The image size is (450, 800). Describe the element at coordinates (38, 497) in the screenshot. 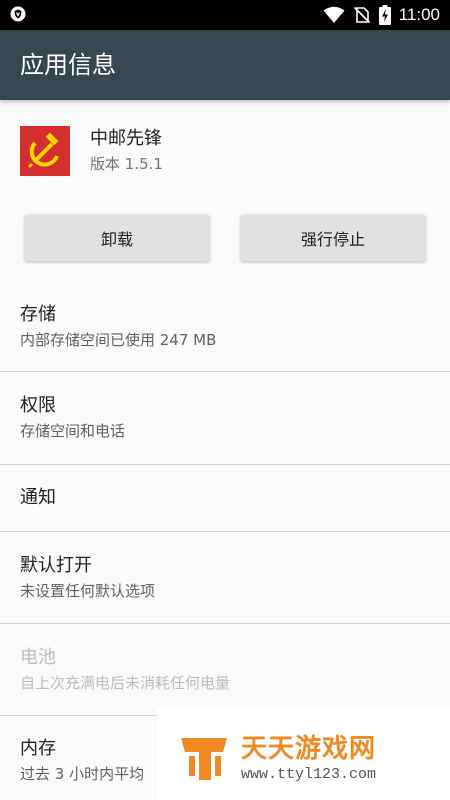

I see `notifications-title: 通知` at that location.